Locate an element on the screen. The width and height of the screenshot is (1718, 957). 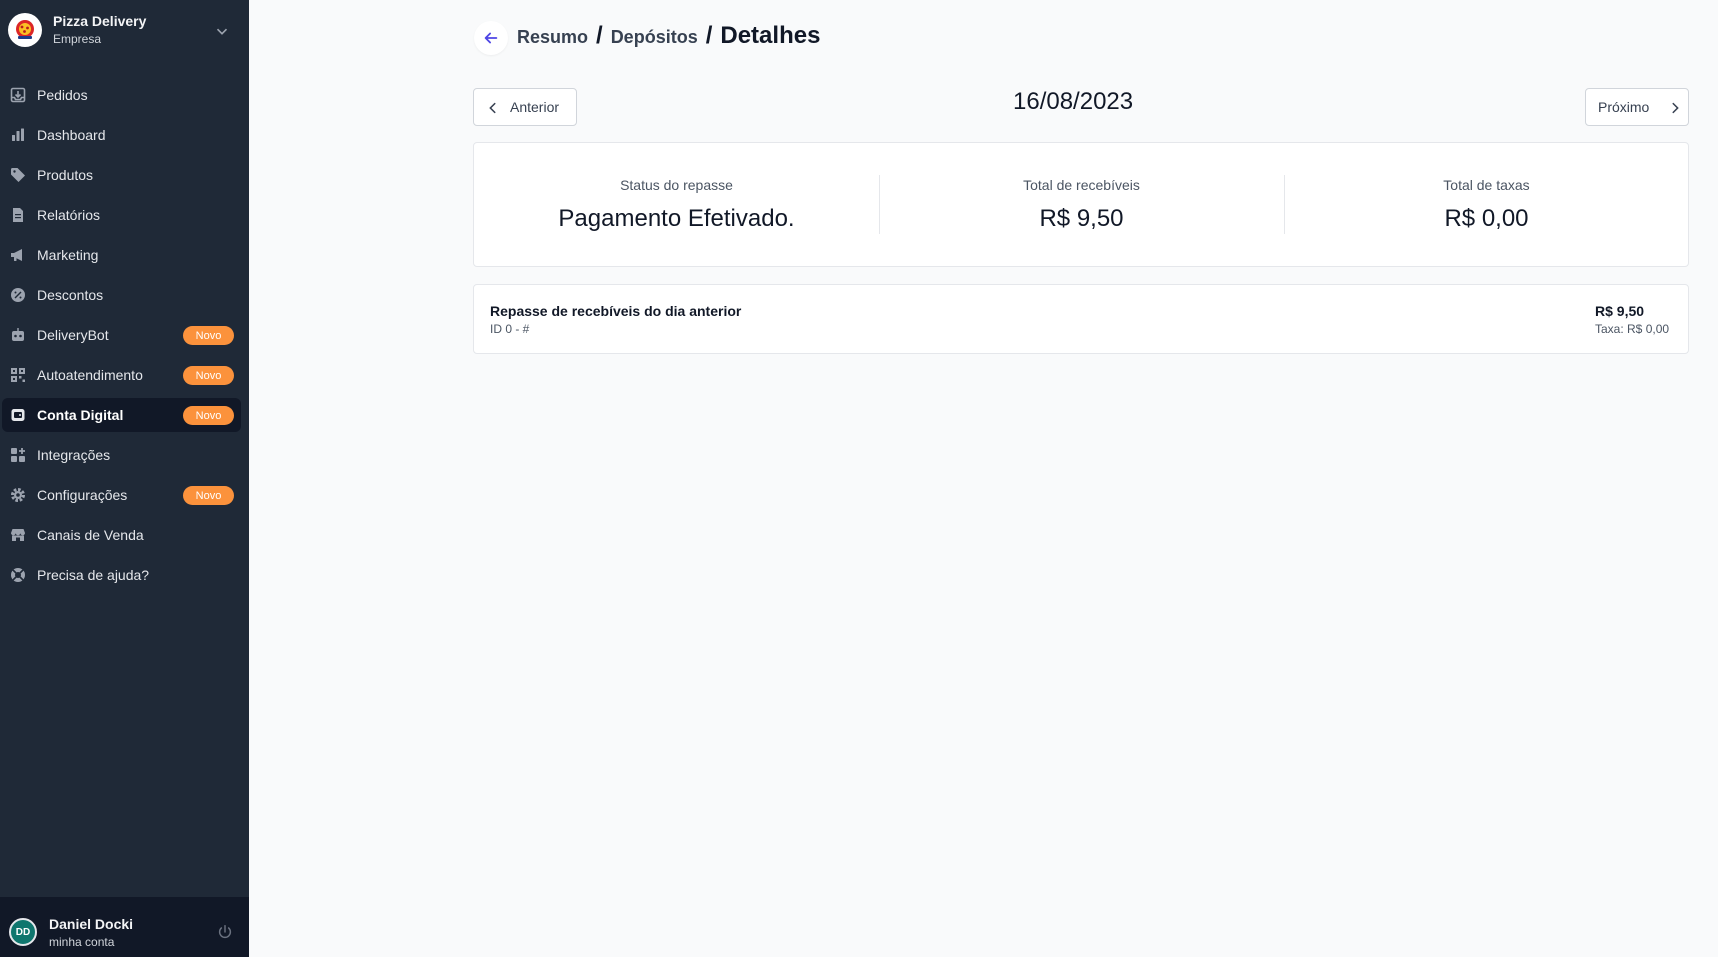
breadcrumb-resumo: Resumo is located at coordinates (552, 37).